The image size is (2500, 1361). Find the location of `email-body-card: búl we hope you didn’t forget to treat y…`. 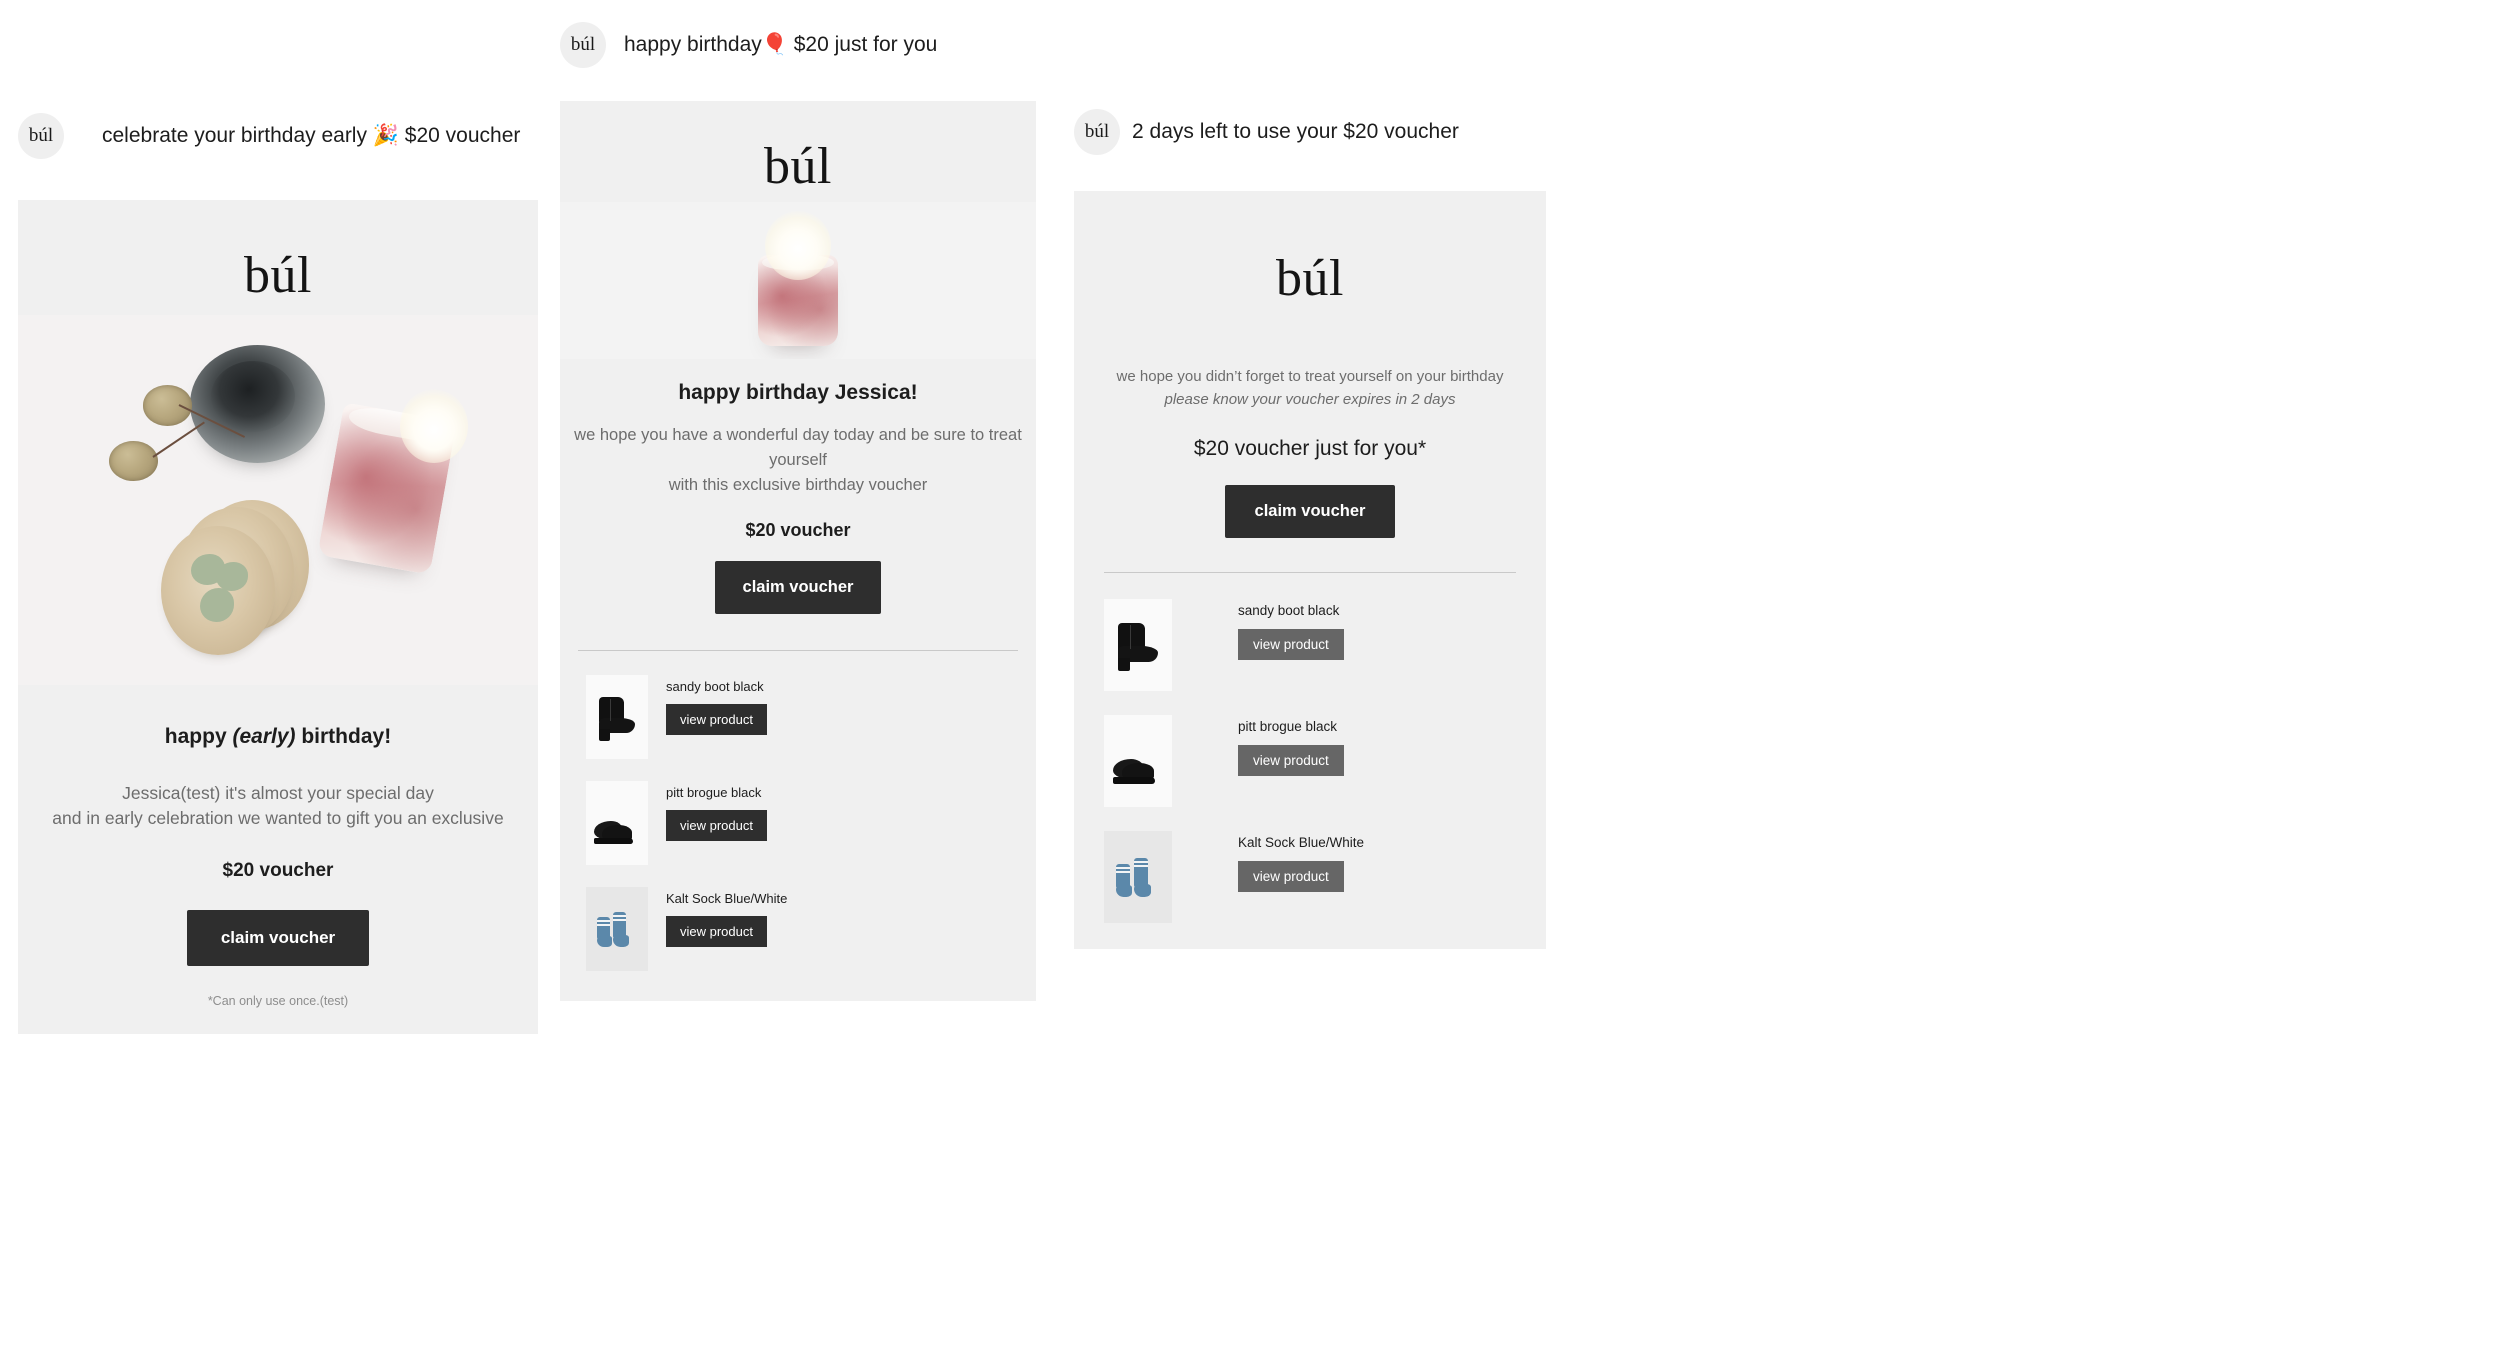

email-body-card: búl we hope you didn’t forget to treat y… is located at coordinates (1310, 570).